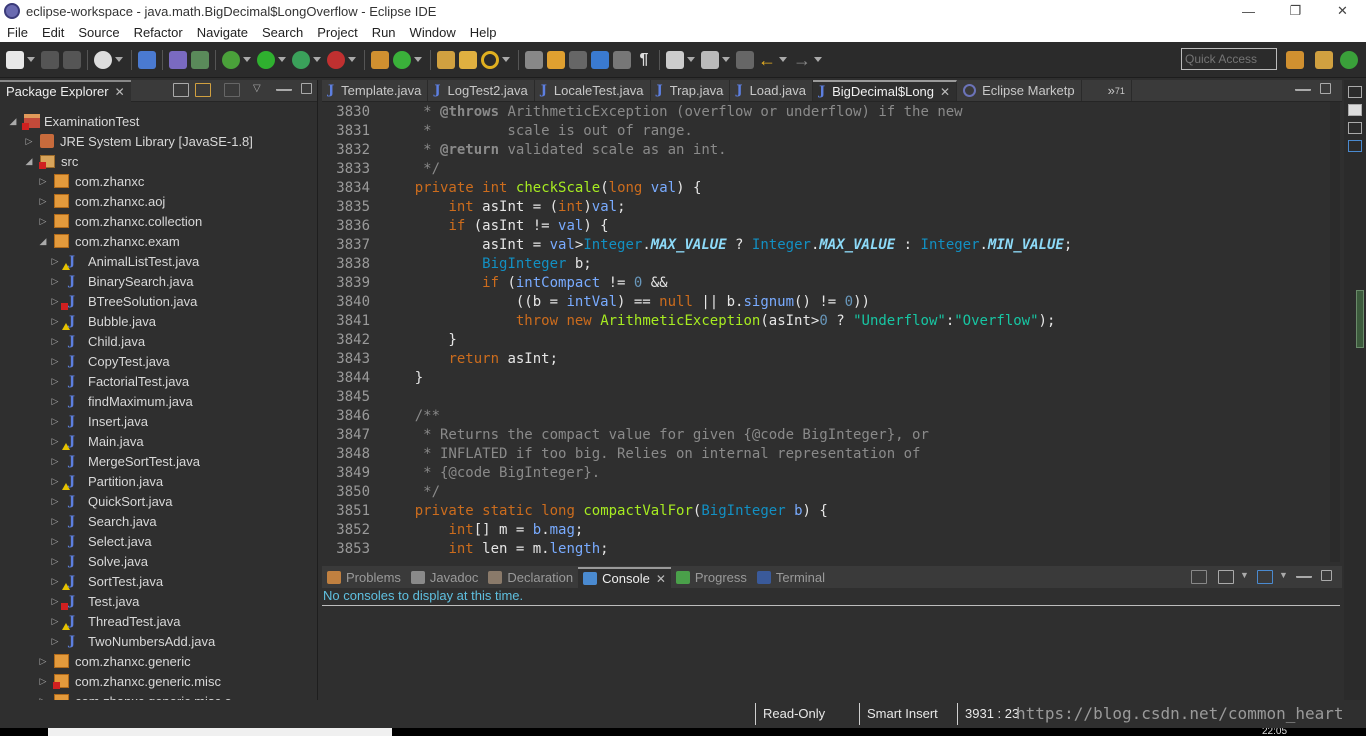 Image resolution: width=1366 pixels, height=736 pixels. What do you see at coordinates (375, 90) in the screenshot?
I see `editor-tab: J Template.java` at bounding box center [375, 90].